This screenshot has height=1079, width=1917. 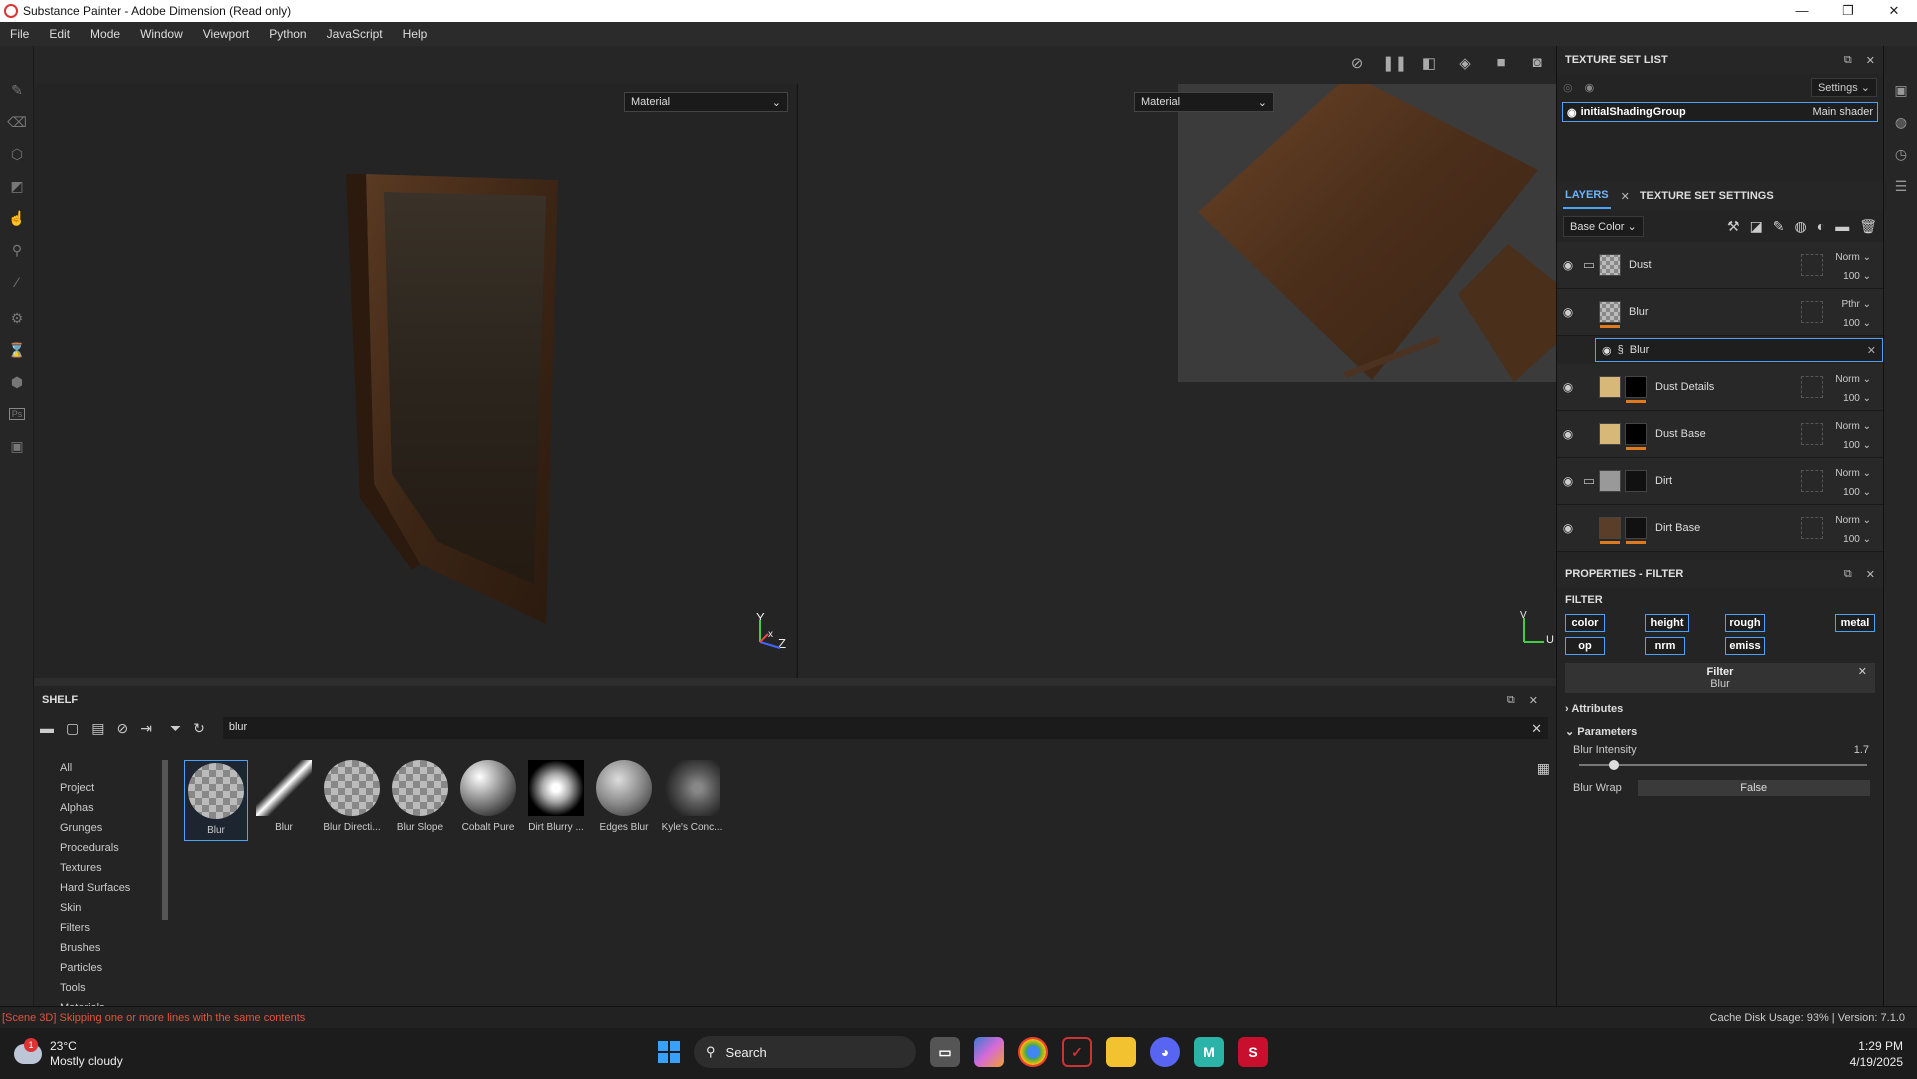 I want to click on history-icon: ◷, so click(x=1900, y=154).